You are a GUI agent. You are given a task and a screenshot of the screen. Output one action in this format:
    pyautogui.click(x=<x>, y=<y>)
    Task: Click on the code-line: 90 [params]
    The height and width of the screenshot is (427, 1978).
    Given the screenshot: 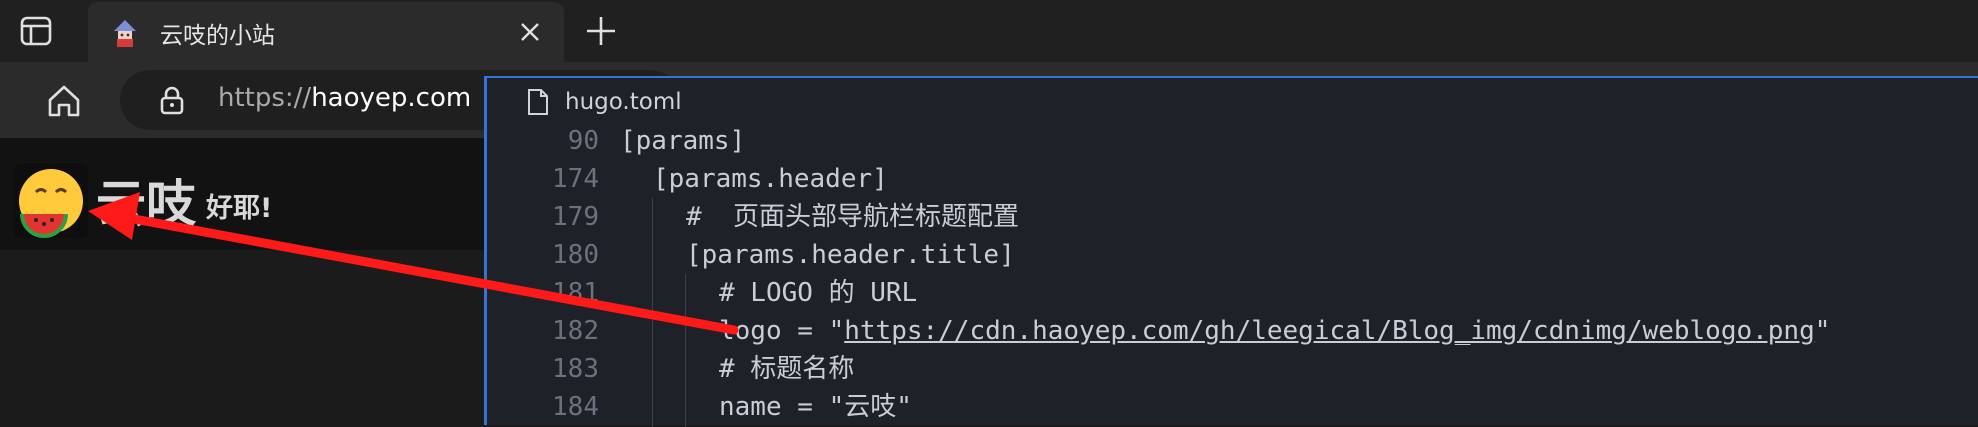 What is the action you would take?
    pyautogui.click(x=1232, y=141)
    